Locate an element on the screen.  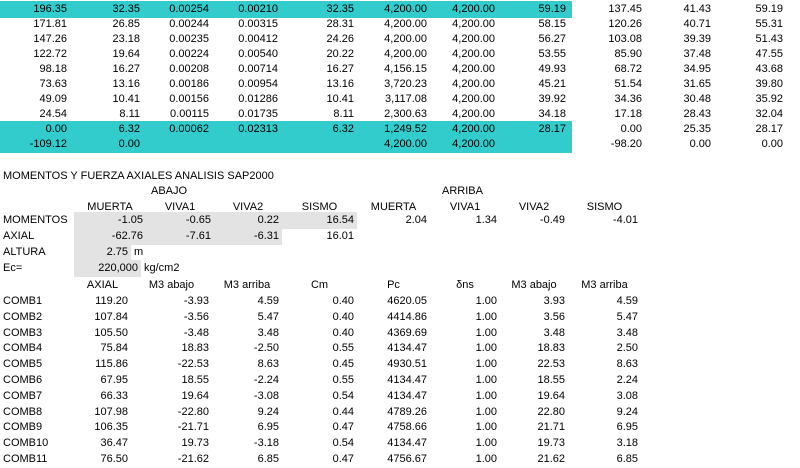
comb-value: 107.98 is located at coordinates (102, 412).